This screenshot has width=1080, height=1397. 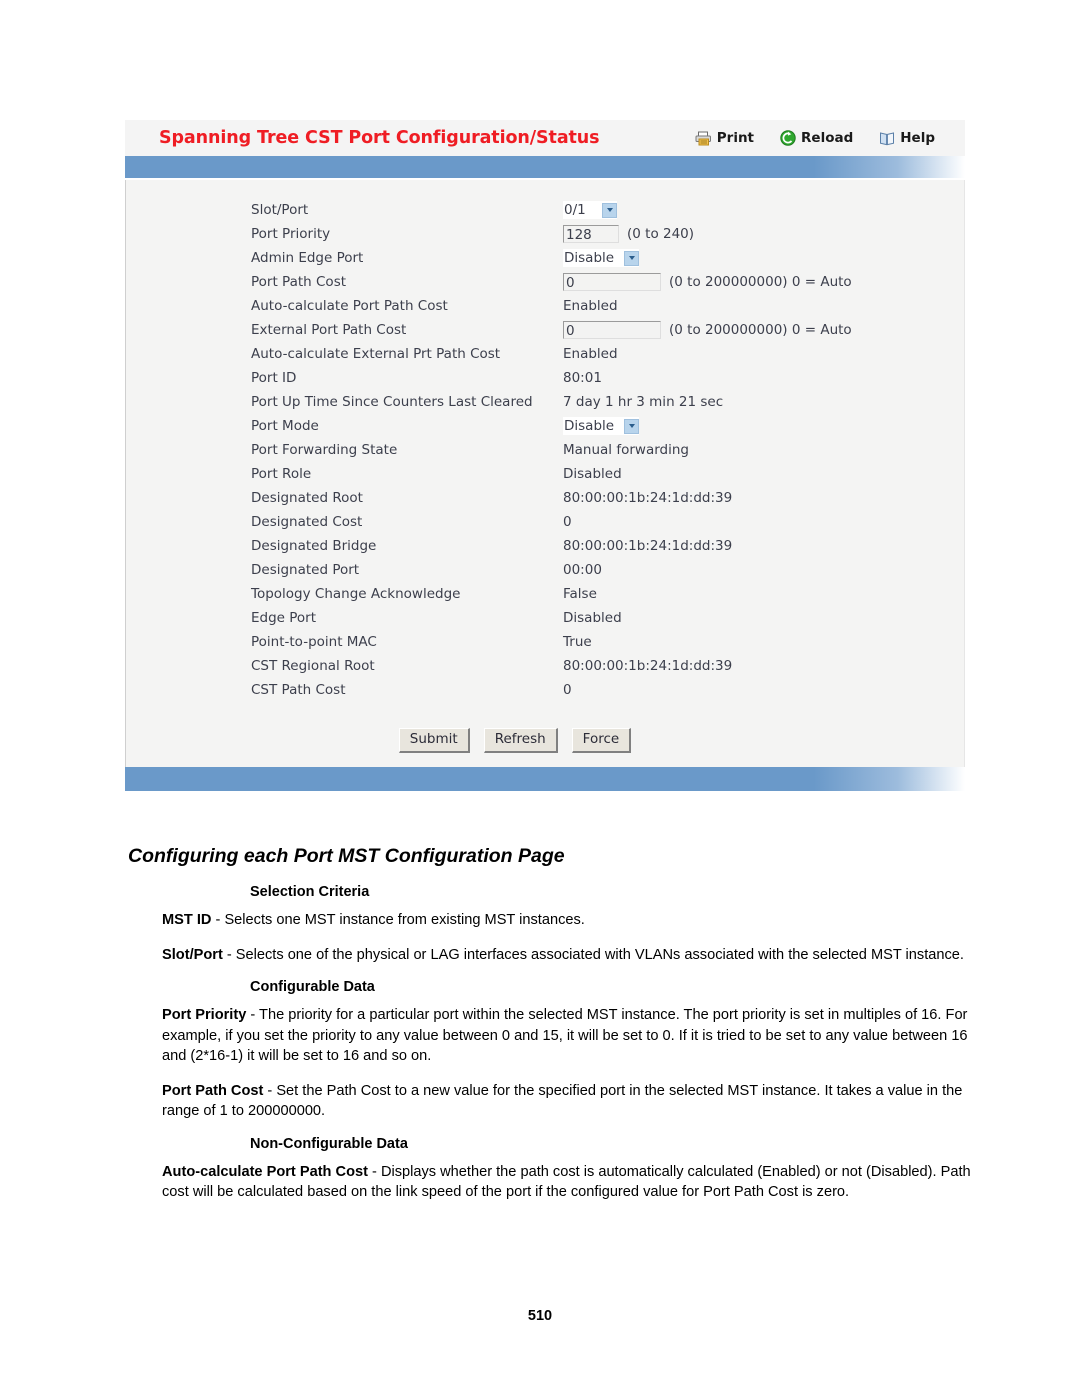 What do you see at coordinates (540, 1316) in the screenshot?
I see `page-number: 510` at bounding box center [540, 1316].